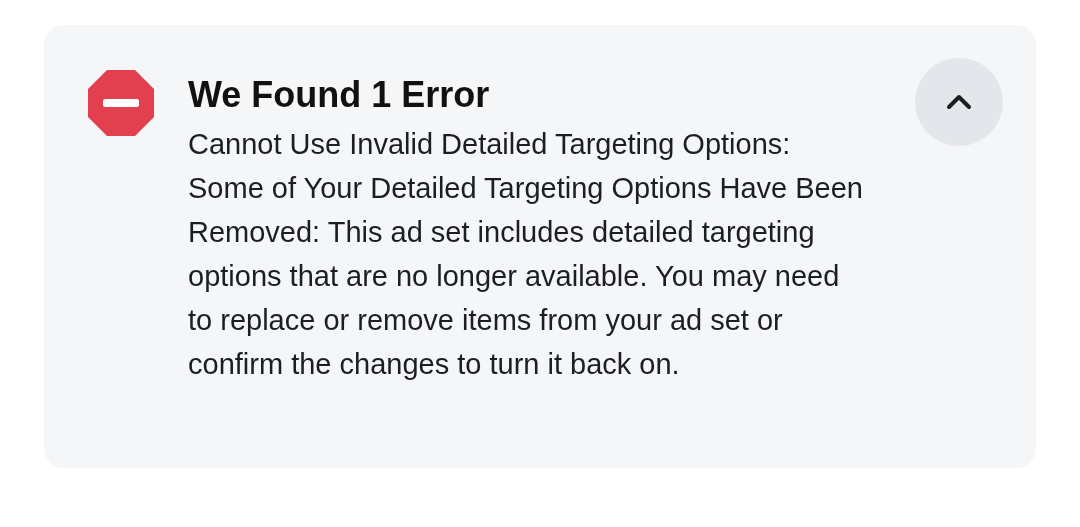 Image resolution: width=1080 pixels, height=527 pixels. I want to click on alert-title: We Found 1 Error, so click(339, 95).